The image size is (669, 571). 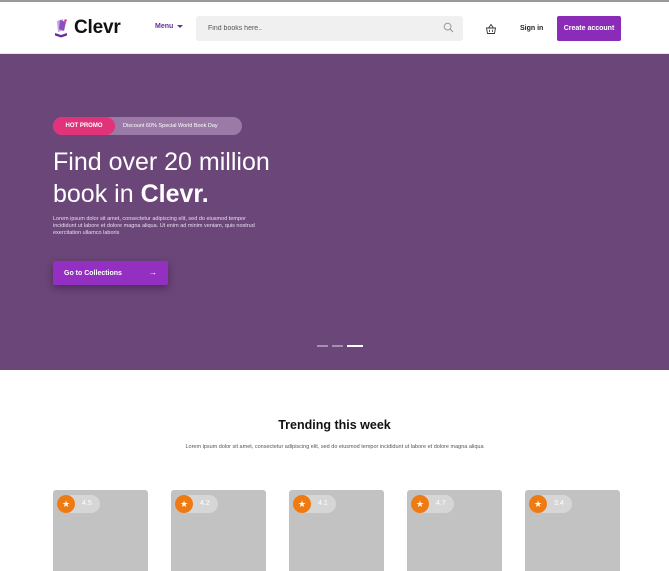 What do you see at coordinates (454, 530) in the screenshot?
I see `book-card: ★ 4.7` at bounding box center [454, 530].